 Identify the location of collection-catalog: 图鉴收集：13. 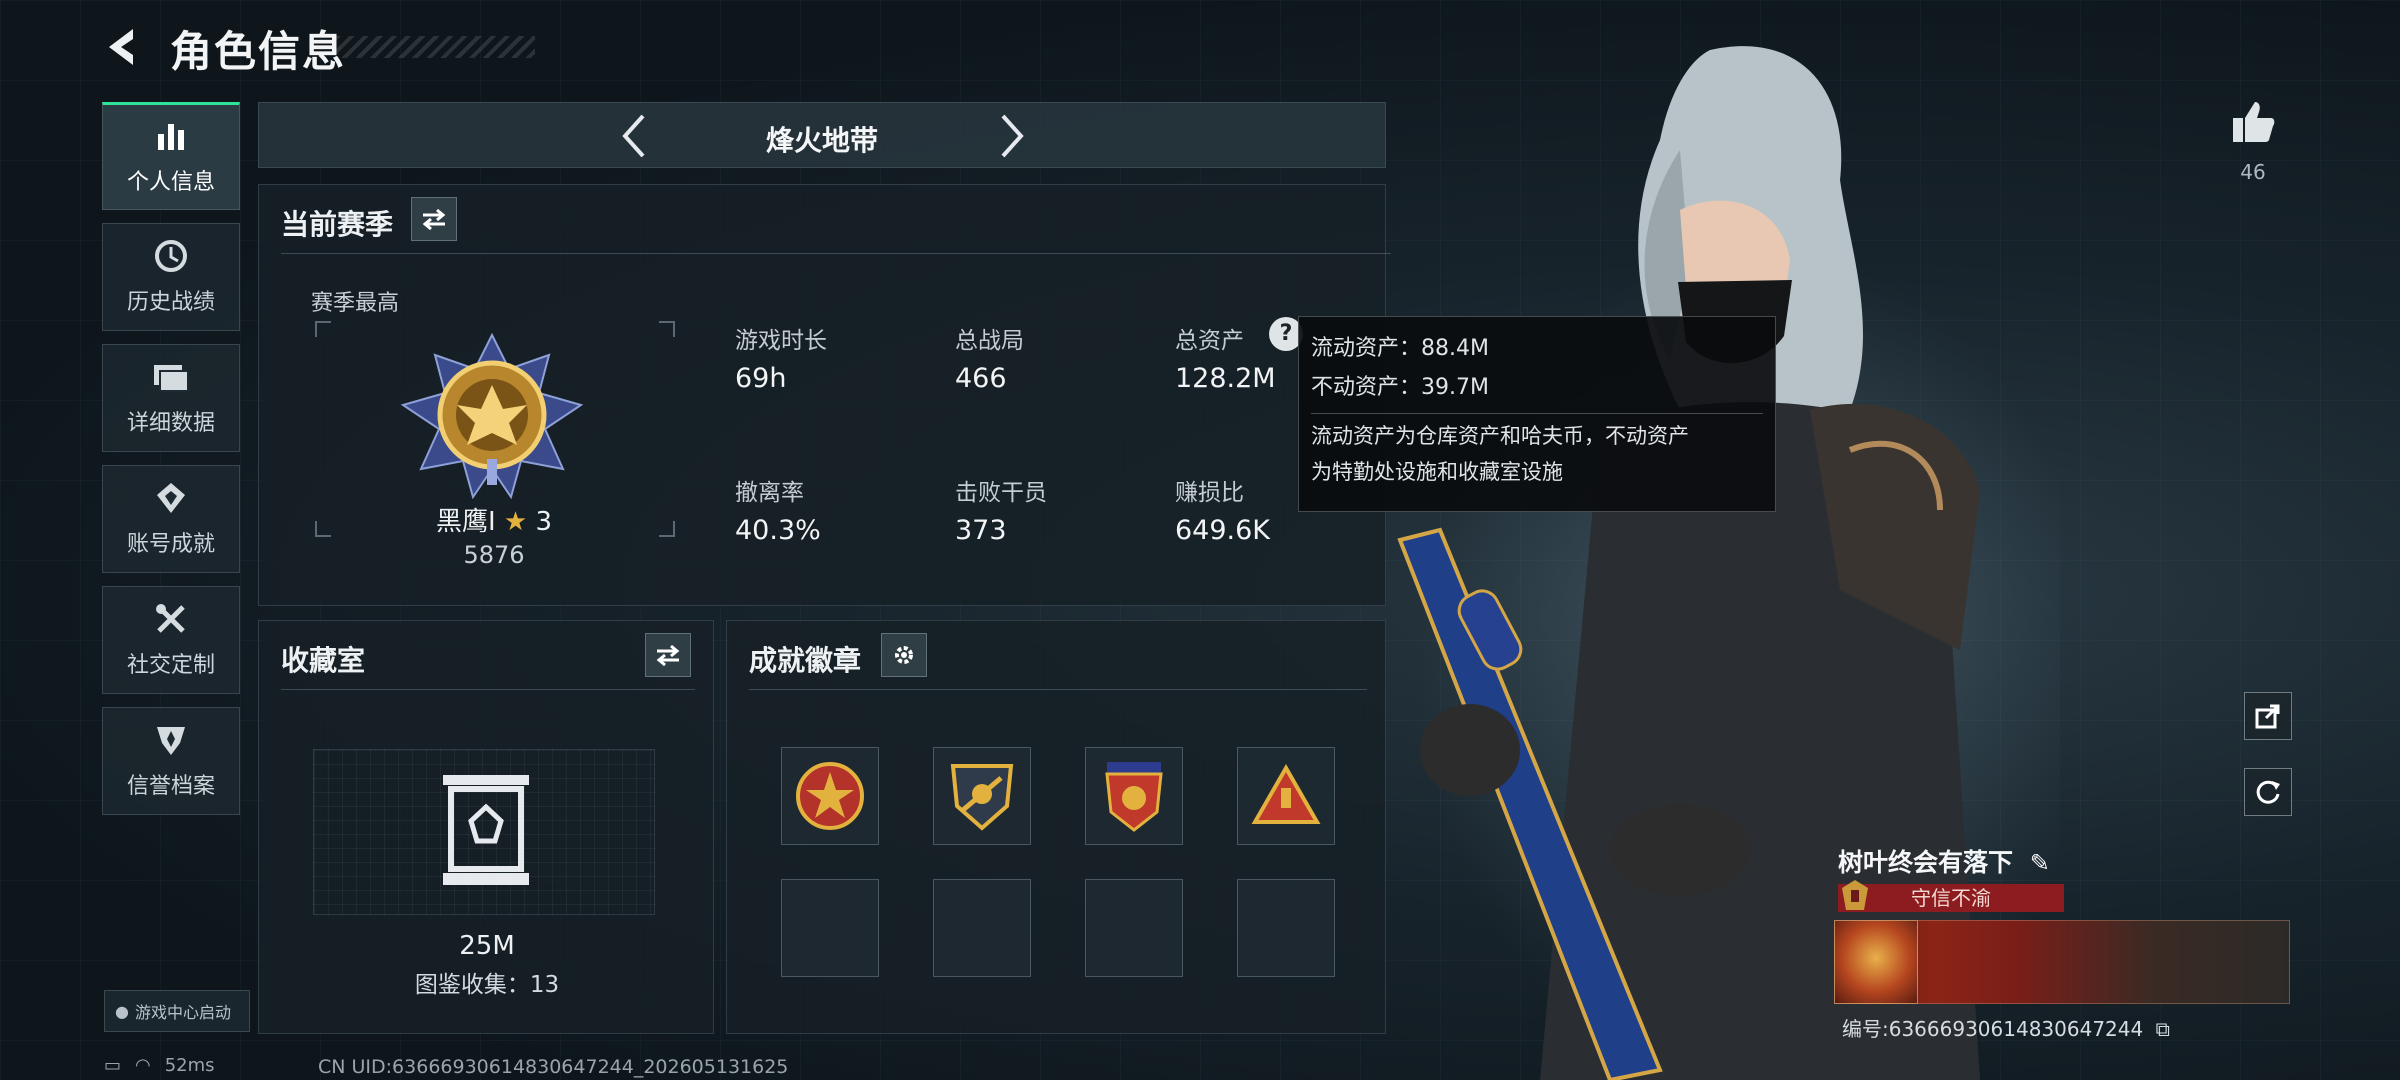
(487, 985).